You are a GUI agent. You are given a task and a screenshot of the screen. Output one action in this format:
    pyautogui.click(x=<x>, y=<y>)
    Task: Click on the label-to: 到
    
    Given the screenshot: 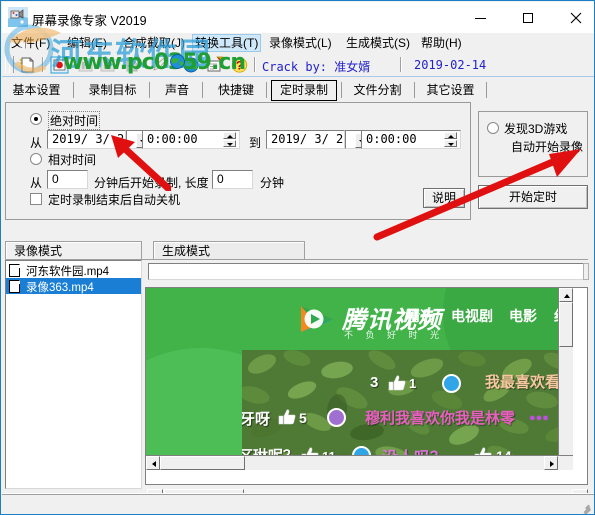 What is the action you would take?
    pyautogui.click(x=255, y=143)
    